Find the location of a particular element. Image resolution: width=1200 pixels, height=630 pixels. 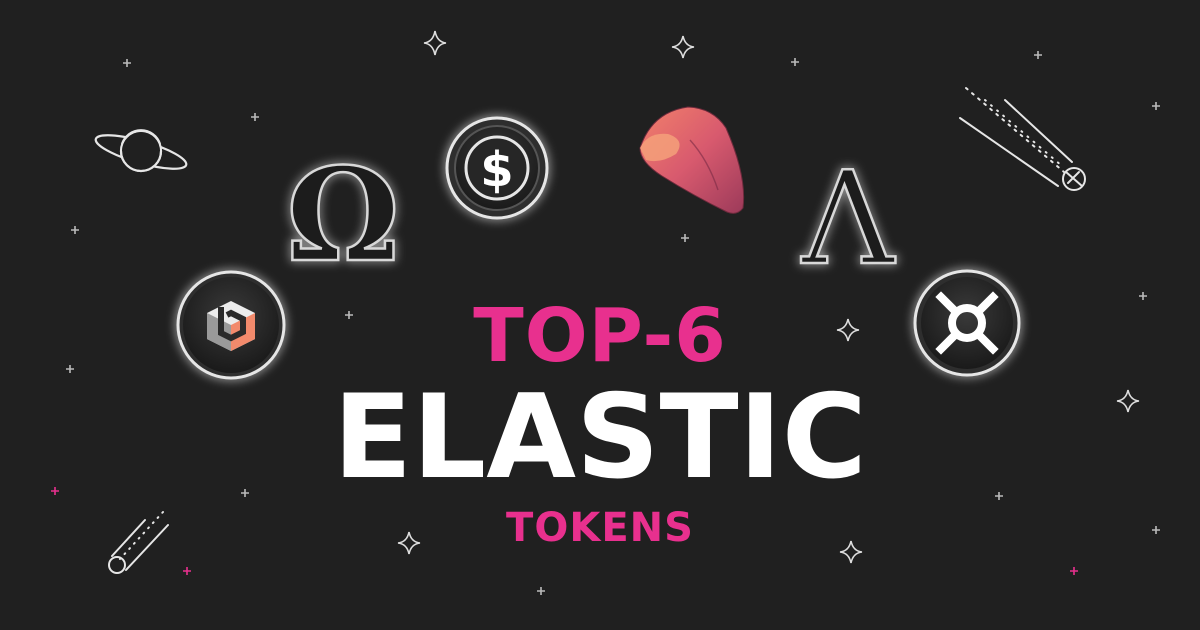

comet-icon is located at coordinates (1022, 139).